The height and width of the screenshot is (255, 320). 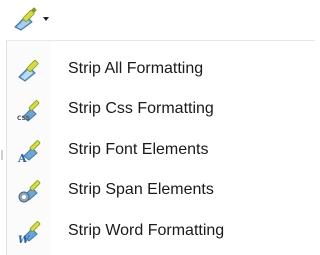 I want to click on strip-span-elements-icon, so click(x=29, y=191).